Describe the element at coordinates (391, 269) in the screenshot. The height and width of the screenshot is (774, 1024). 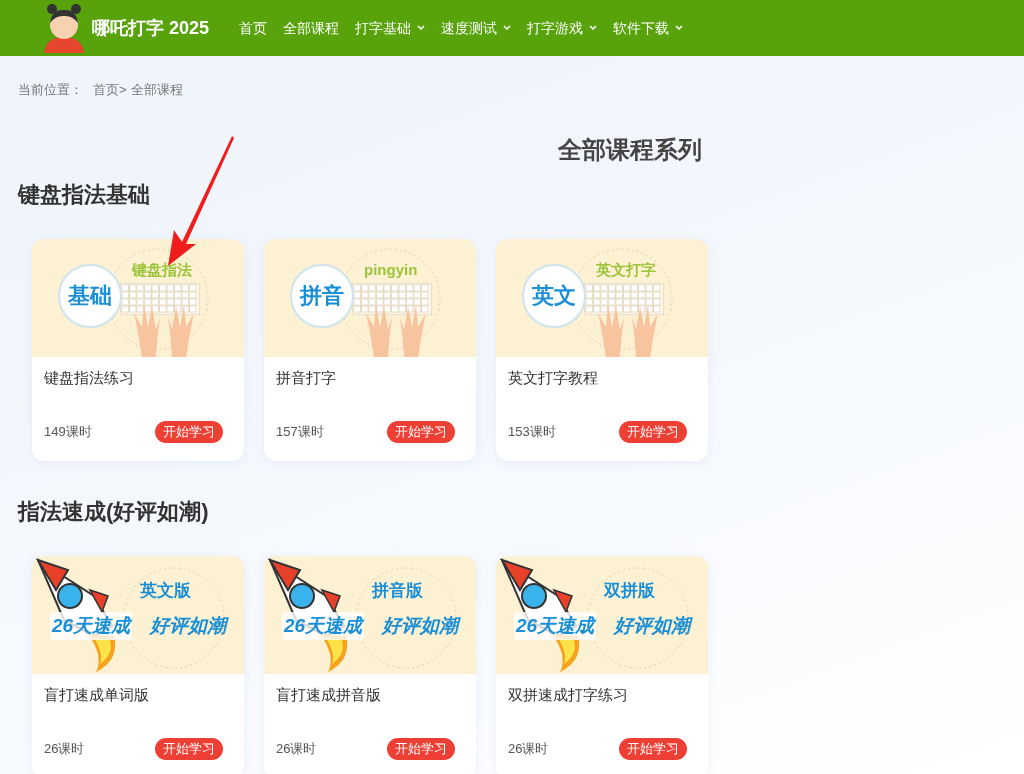
I see `thumbnail-caption: pingyin` at that location.